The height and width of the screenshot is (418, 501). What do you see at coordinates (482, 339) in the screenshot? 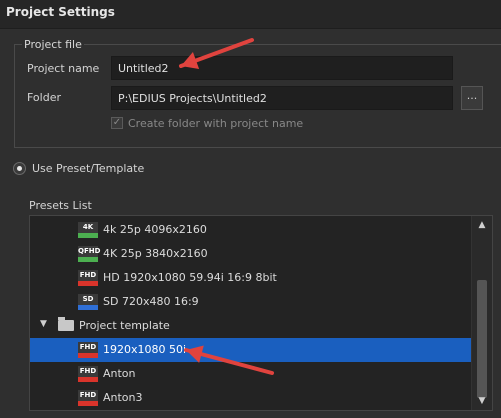
I see `scroll-thumb` at bounding box center [482, 339].